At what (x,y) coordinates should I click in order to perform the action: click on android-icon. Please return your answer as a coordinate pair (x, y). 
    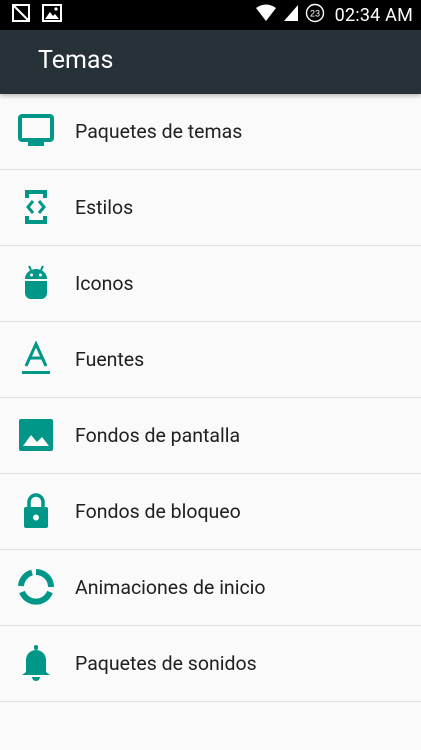
    Looking at the image, I should click on (36, 283).